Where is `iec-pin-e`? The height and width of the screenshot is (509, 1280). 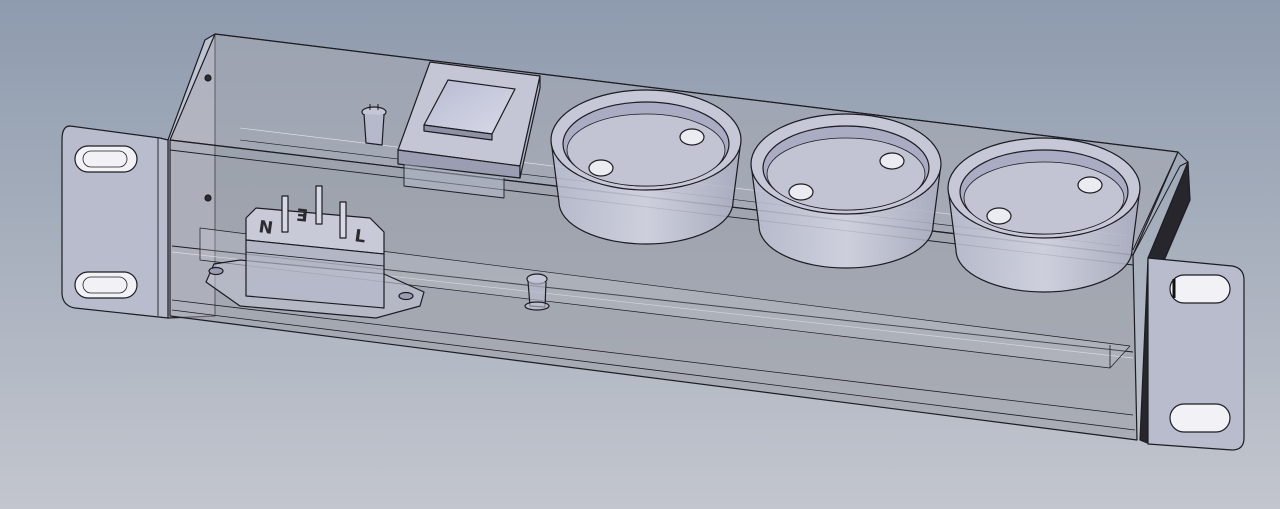
iec-pin-e is located at coordinates (319, 205).